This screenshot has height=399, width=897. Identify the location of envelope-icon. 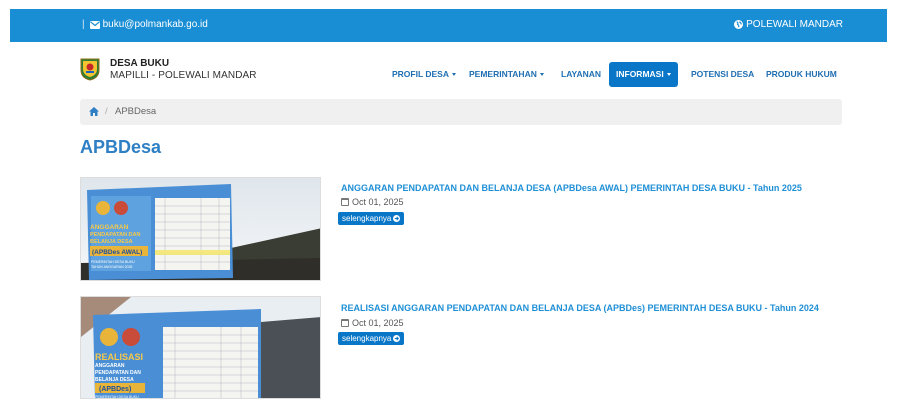
(94, 24).